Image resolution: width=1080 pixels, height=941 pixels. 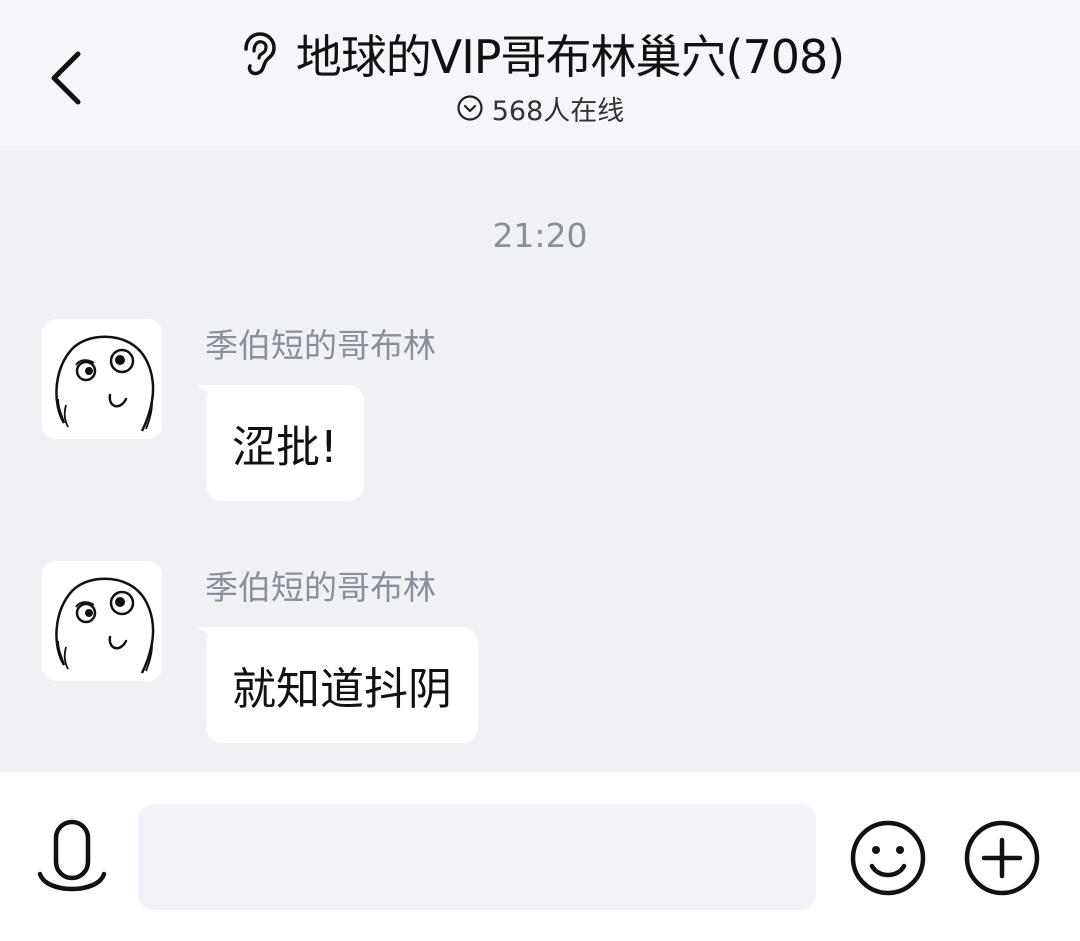 I want to click on emoji-icon, so click(x=888, y=858).